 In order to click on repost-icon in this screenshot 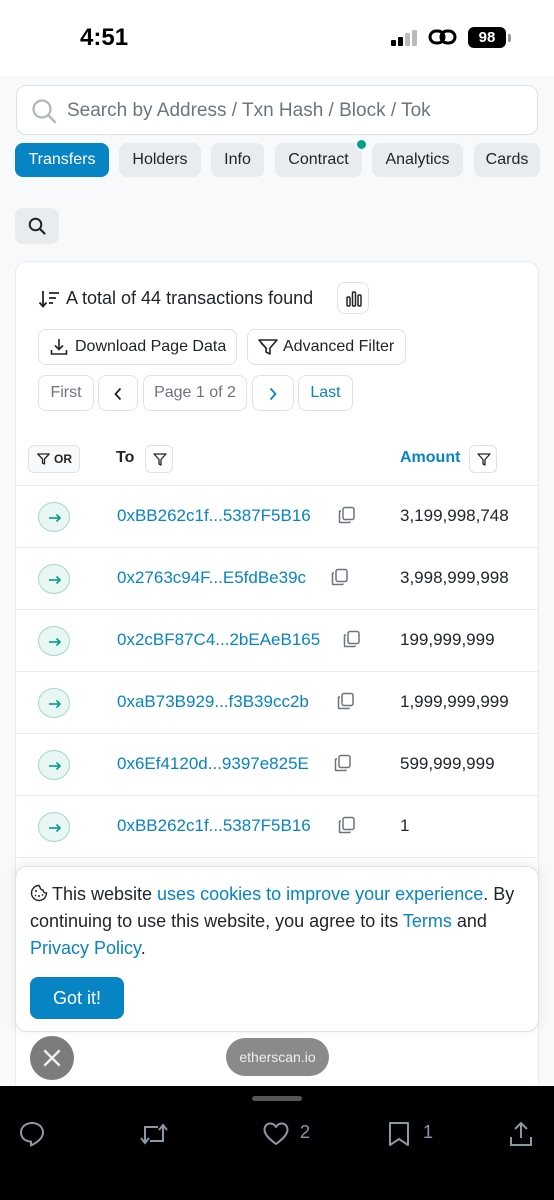, I will do `click(154, 1134)`.